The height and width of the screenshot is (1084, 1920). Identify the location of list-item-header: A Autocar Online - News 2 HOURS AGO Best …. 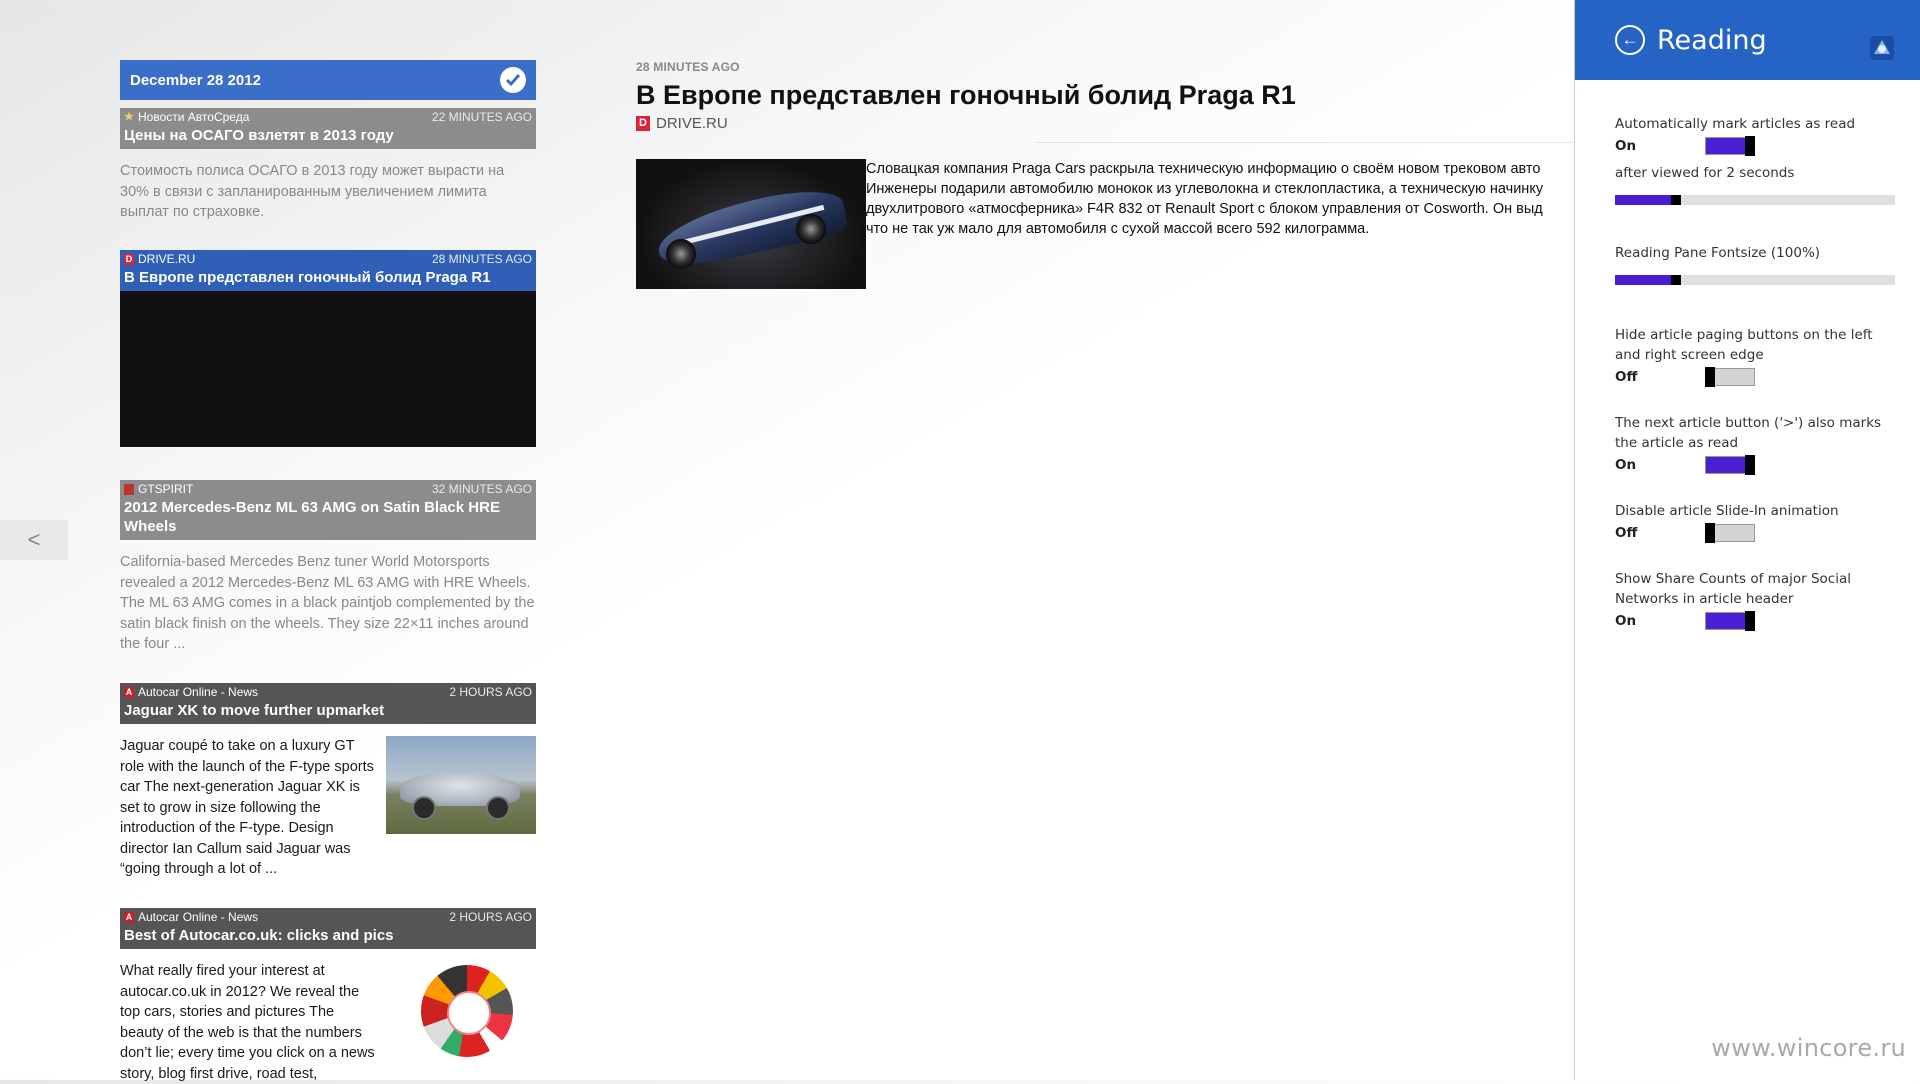
(328, 928).